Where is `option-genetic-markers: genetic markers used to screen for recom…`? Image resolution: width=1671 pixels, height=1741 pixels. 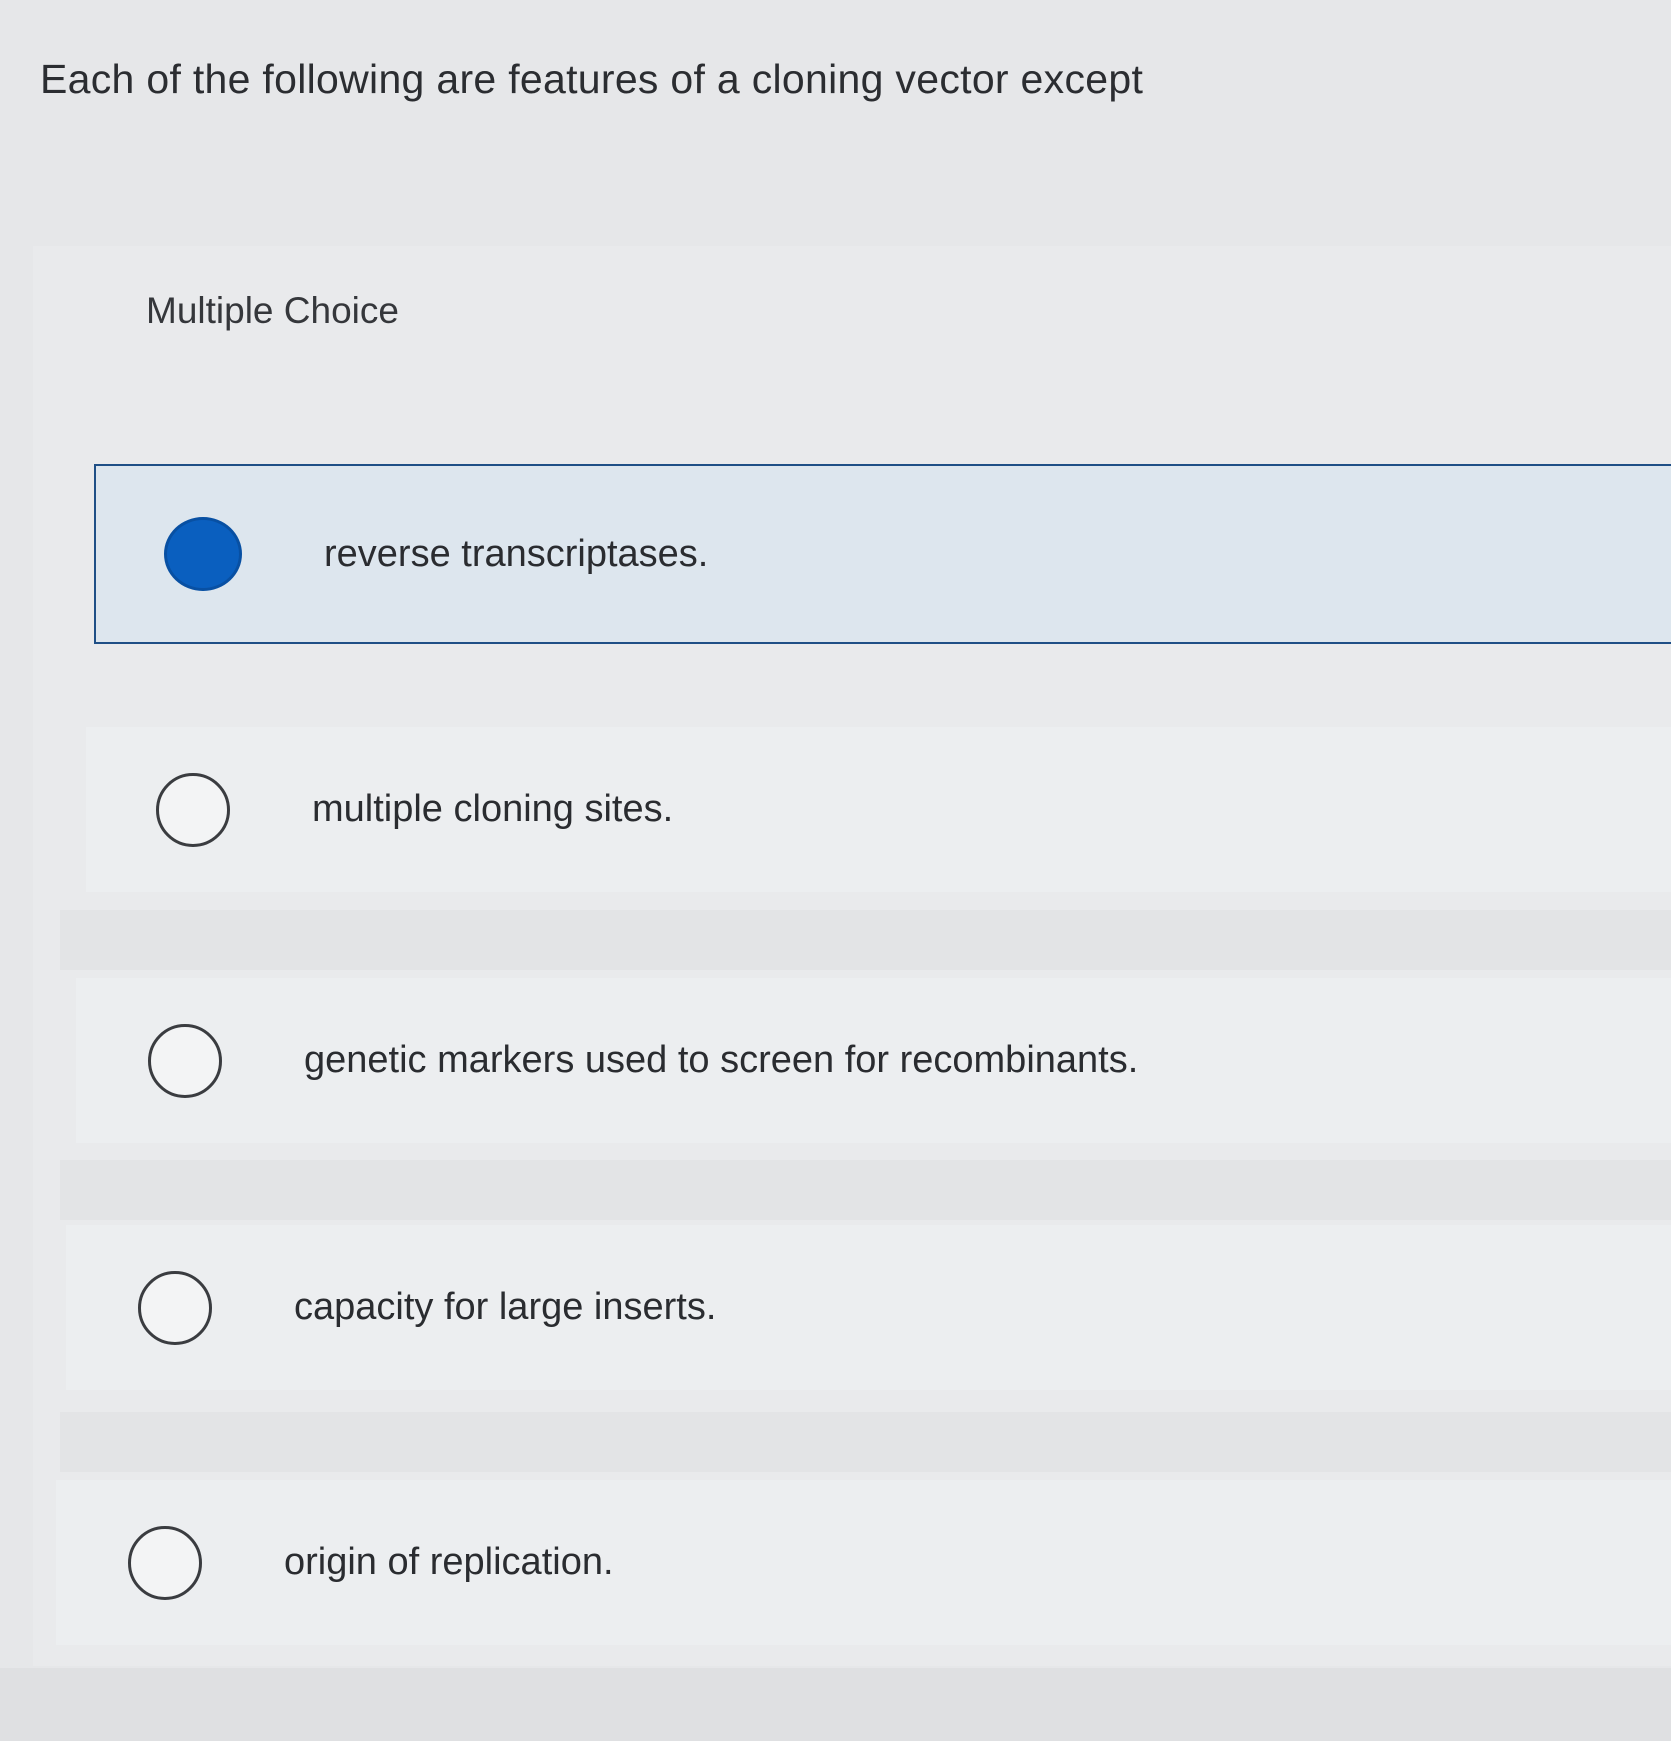
option-genetic-markers: genetic markers used to screen for recom… is located at coordinates (873, 1060).